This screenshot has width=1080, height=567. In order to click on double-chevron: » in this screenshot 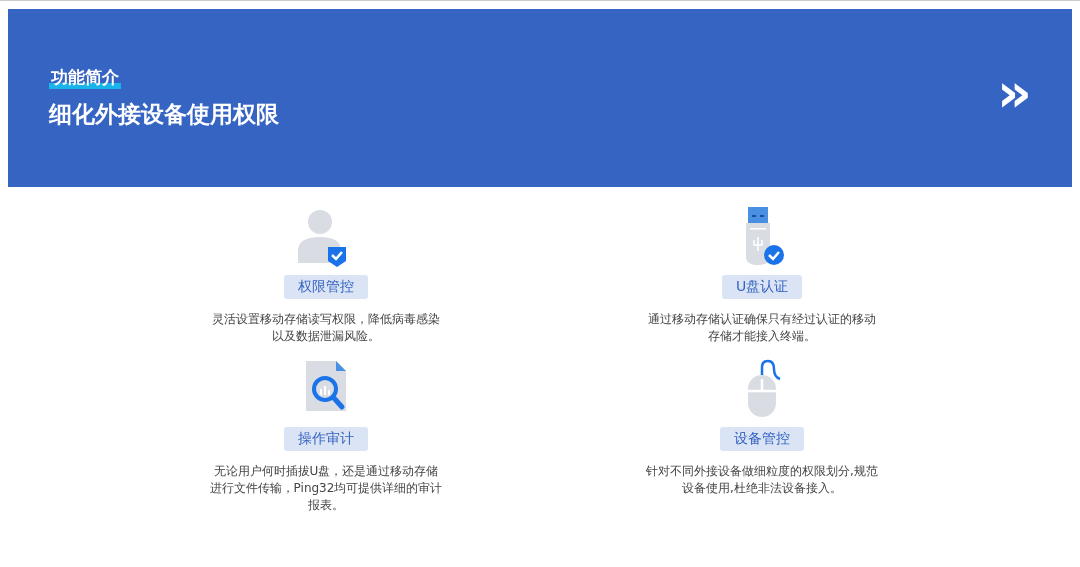, I will do `click(1014, 93)`.